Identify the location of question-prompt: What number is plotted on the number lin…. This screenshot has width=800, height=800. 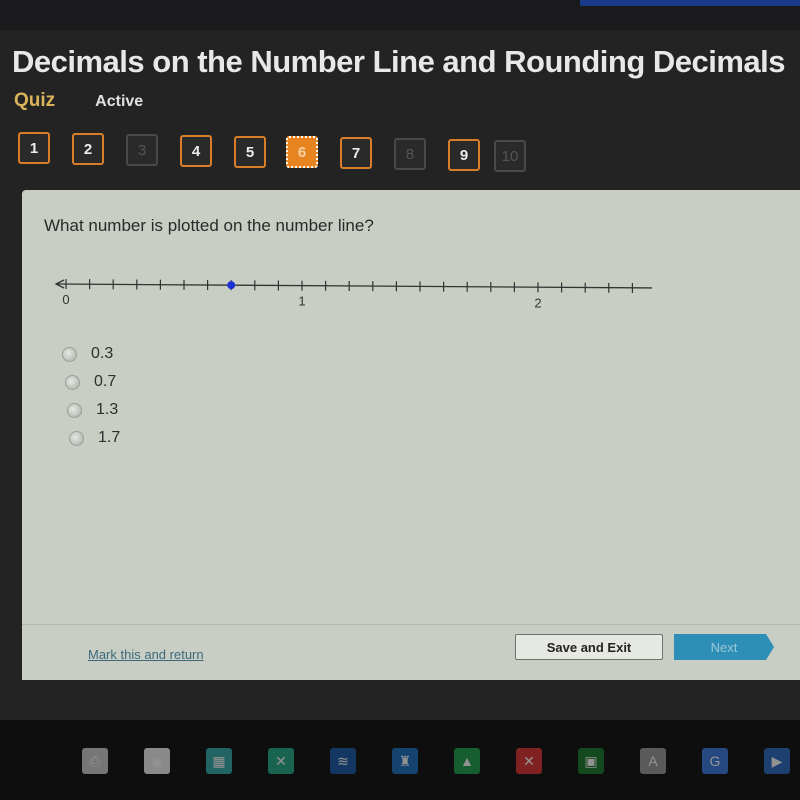
(209, 225).